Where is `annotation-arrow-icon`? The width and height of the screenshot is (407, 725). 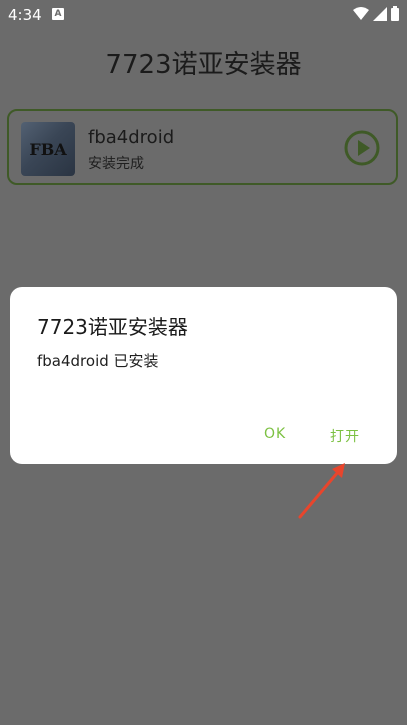
annotation-arrow-icon is located at coordinates (321, 491).